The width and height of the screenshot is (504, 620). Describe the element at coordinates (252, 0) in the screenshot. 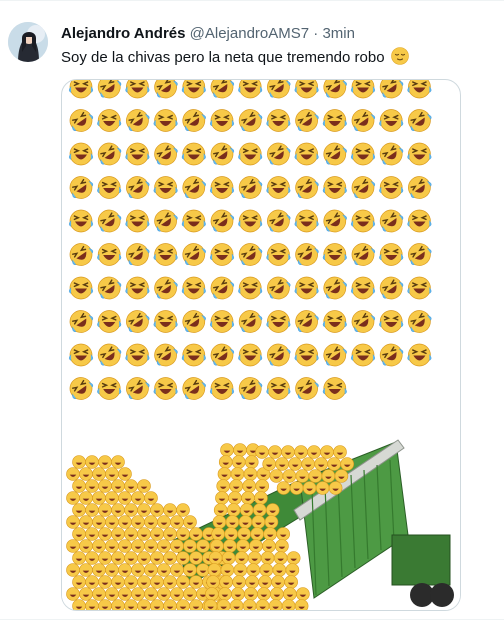

I see `top-divider` at that location.